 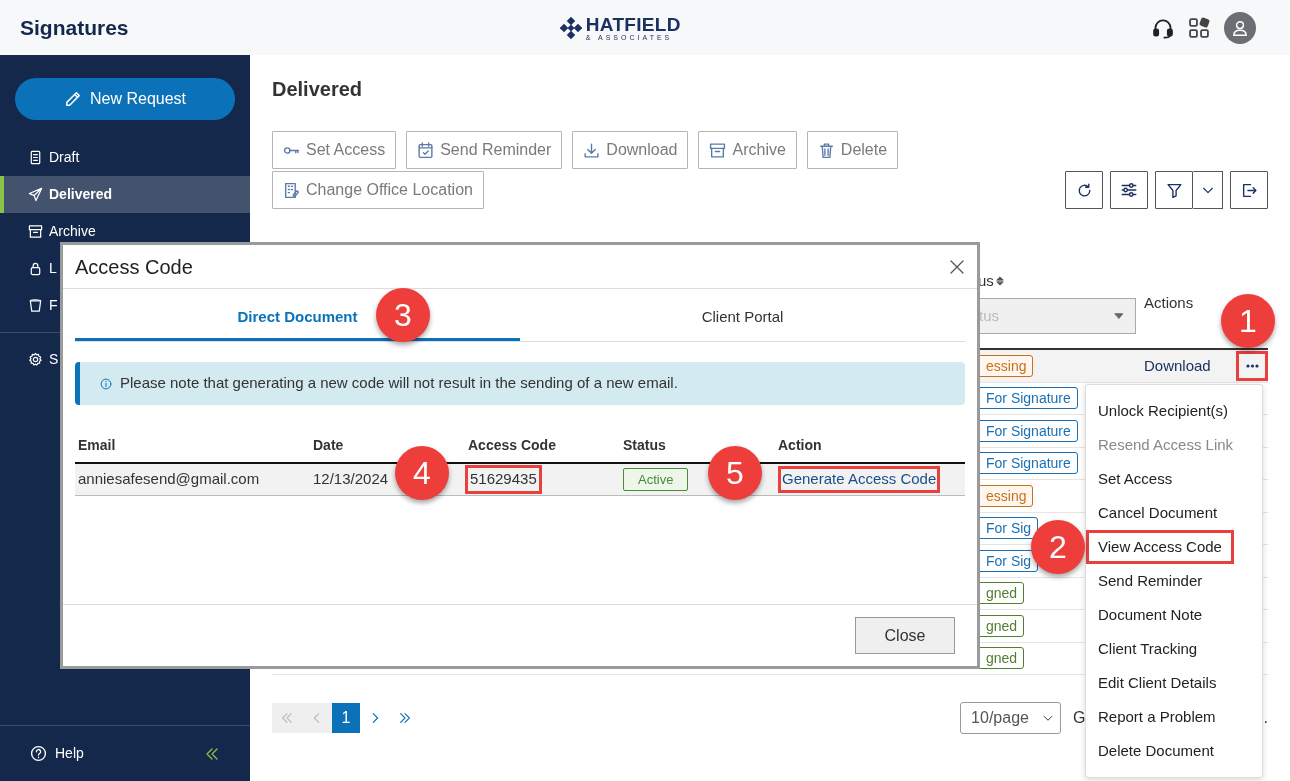 What do you see at coordinates (1079, 718) in the screenshot?
I see `pagination-text: G` at bounding box center [1079, 718].